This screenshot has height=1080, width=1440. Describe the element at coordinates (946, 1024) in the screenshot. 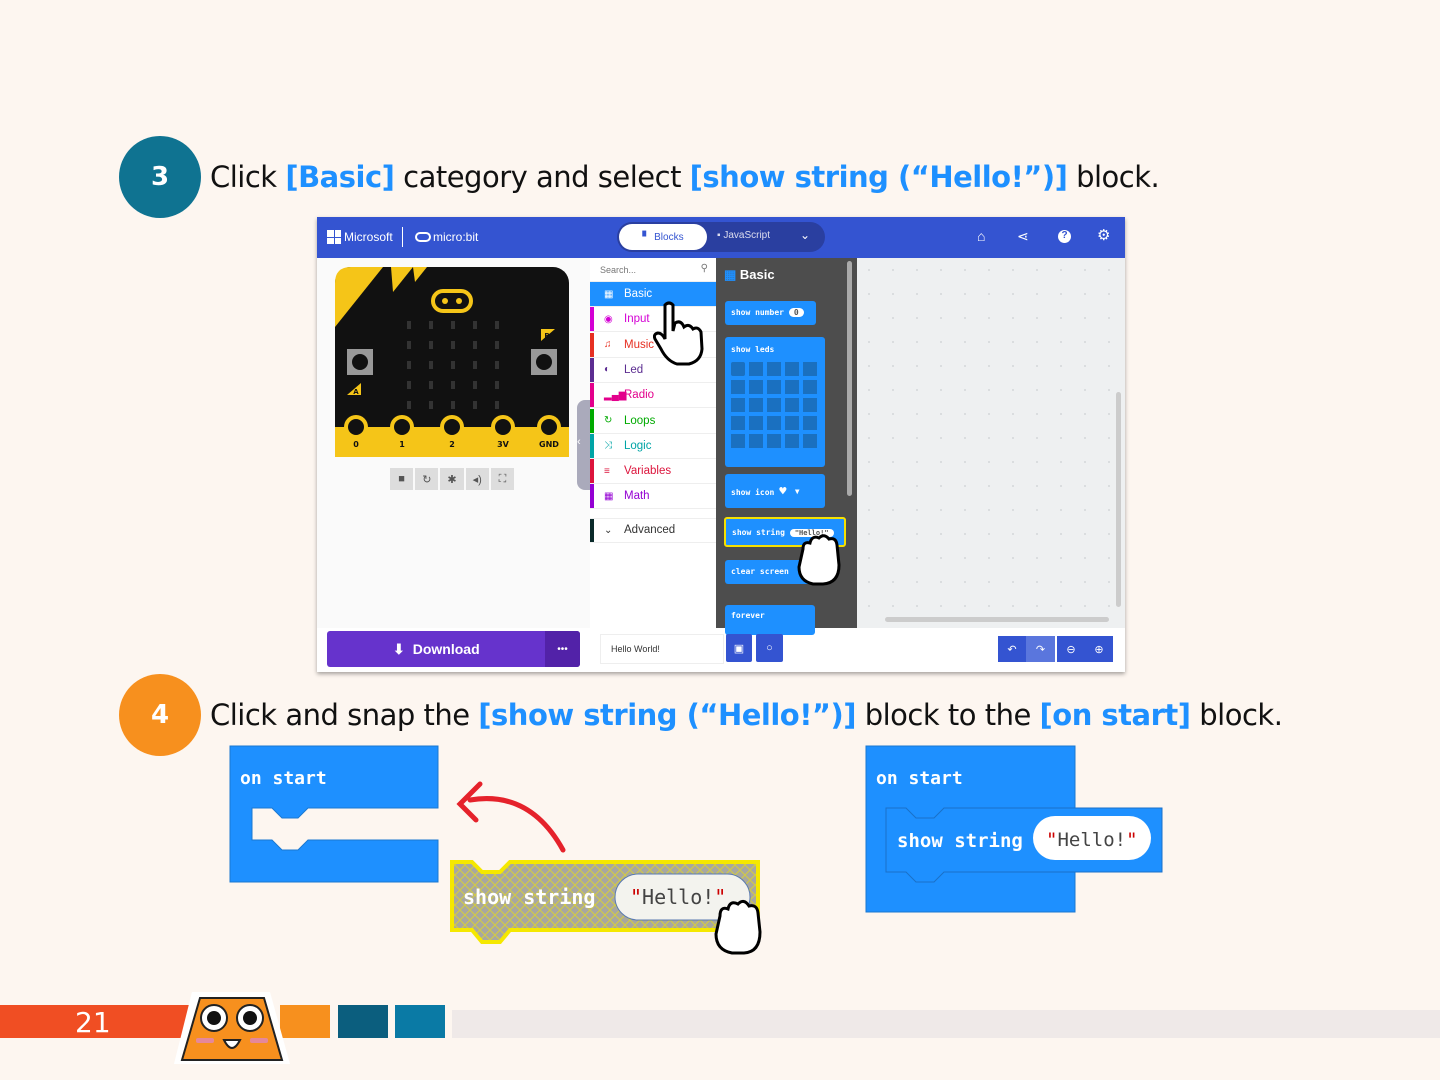

I see `footer-gray-bar` at that location.